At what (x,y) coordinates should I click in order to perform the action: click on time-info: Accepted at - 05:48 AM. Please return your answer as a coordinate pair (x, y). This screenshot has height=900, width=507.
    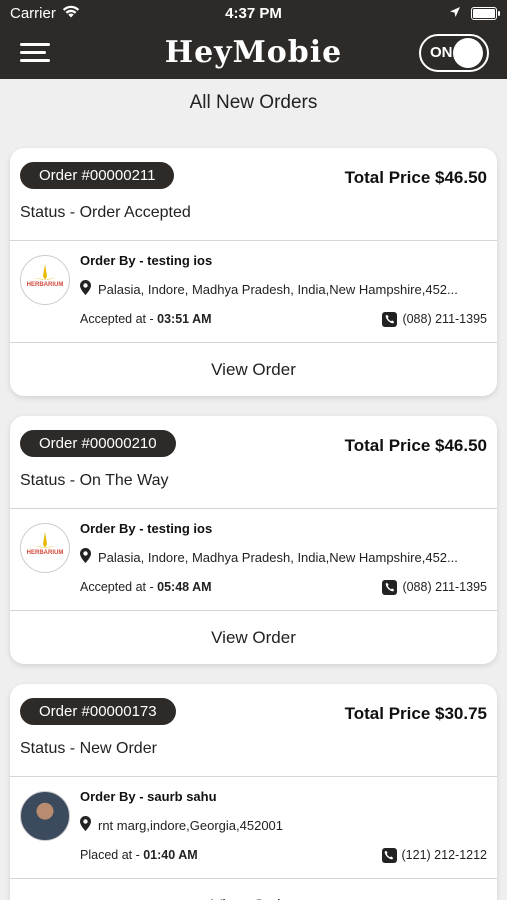
    Looking at the image, I should click on (146, 587).